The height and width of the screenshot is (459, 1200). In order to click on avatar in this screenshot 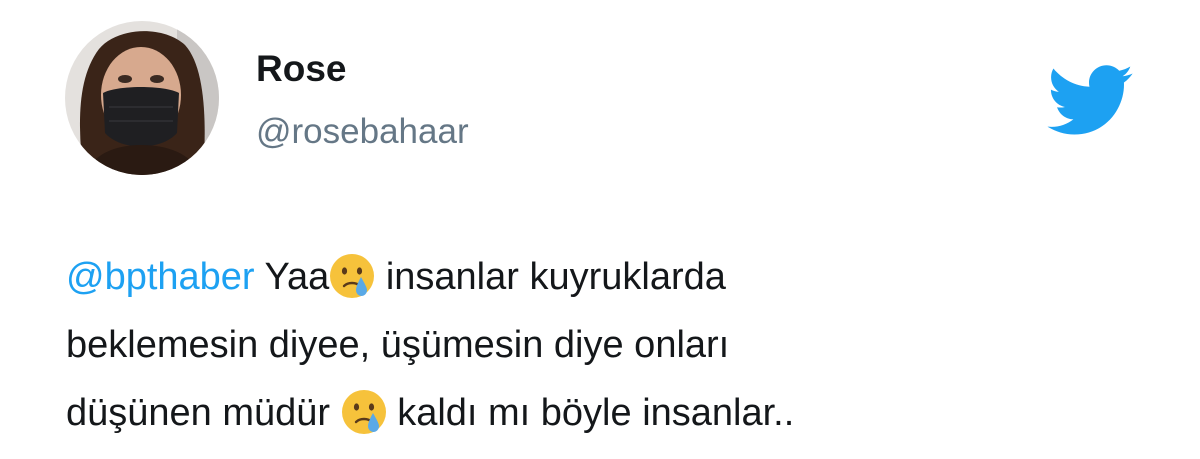, I will do `click(142, 98)`.